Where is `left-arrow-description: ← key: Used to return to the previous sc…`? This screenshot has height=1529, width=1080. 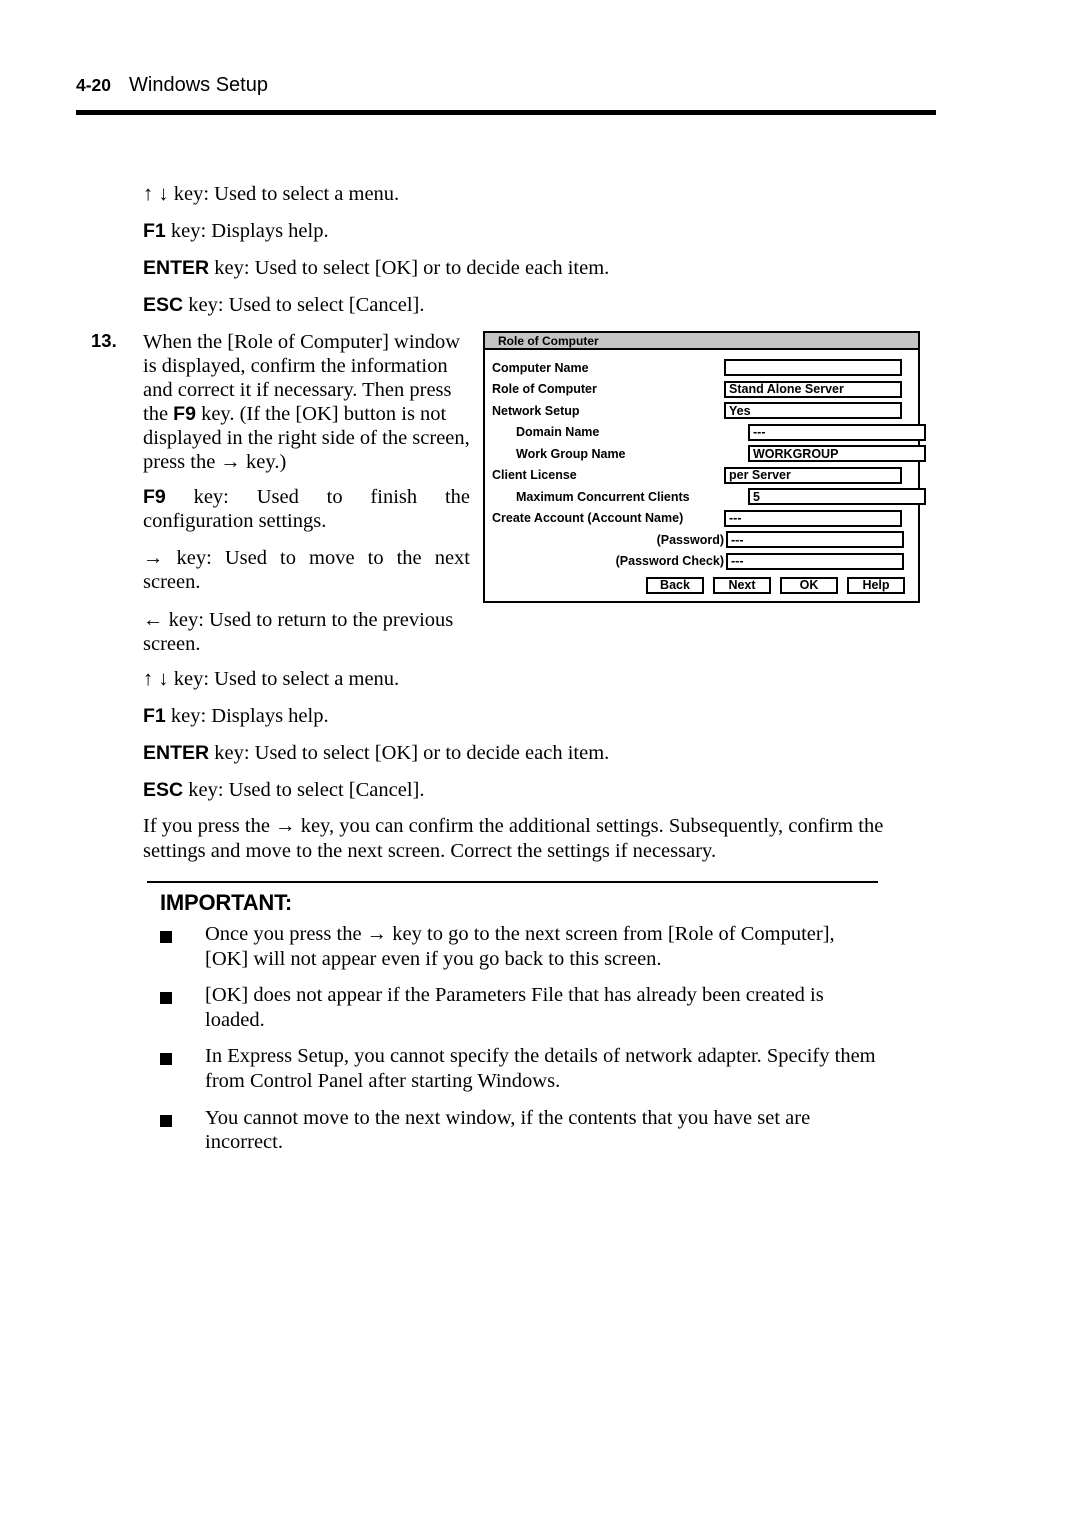
left-arrow-description: ← key: Used to return to the previous sc… is located at coordinates (306, 632).